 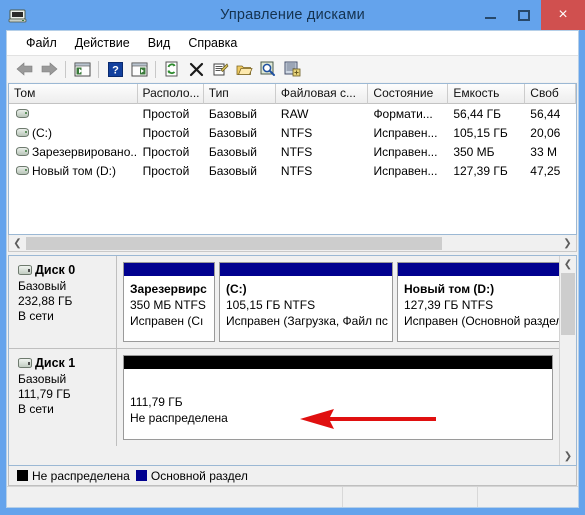 What do you see at coordinates (25, 69) in the screenshot?
I see `back-arrow-icon` at bounding box center [25, 69].